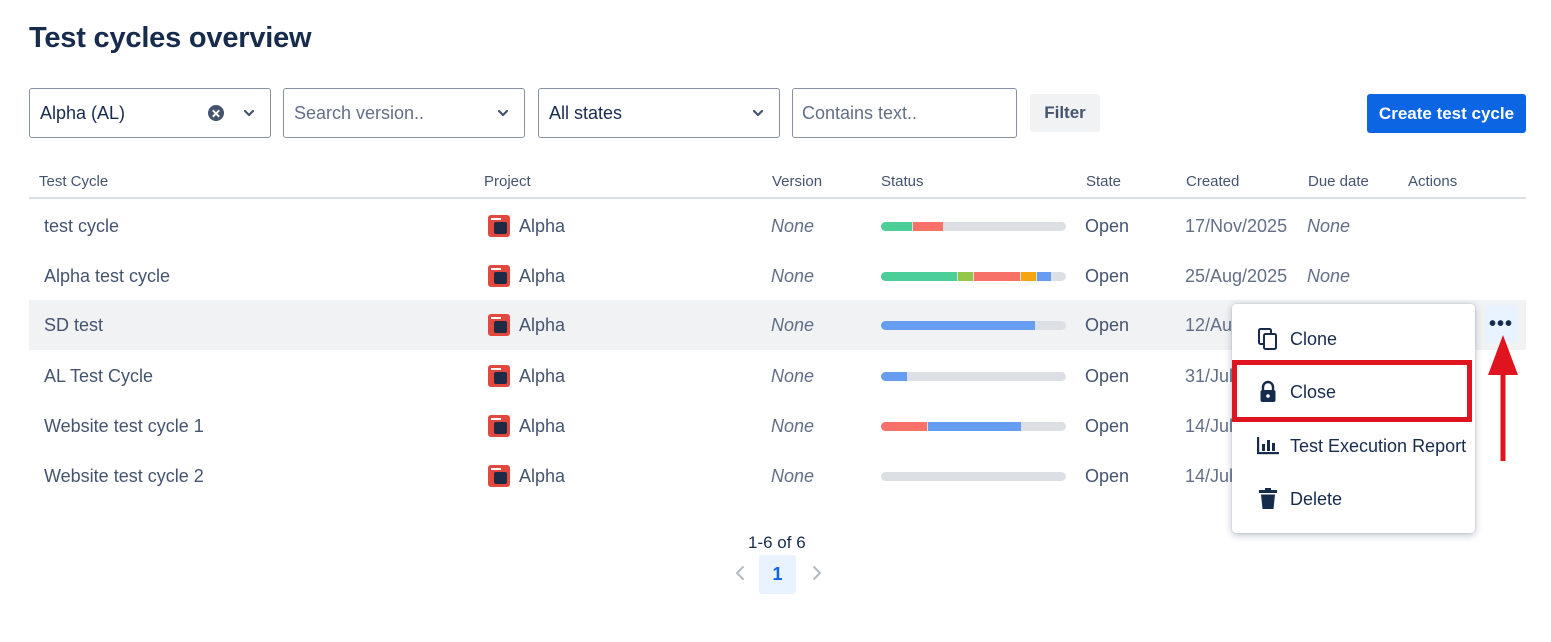 The image size is (1551, 642). What do you see at coordinates (507, 181) in the screenshot?
I see `header-project: Project` at bounding box center [507, 181].